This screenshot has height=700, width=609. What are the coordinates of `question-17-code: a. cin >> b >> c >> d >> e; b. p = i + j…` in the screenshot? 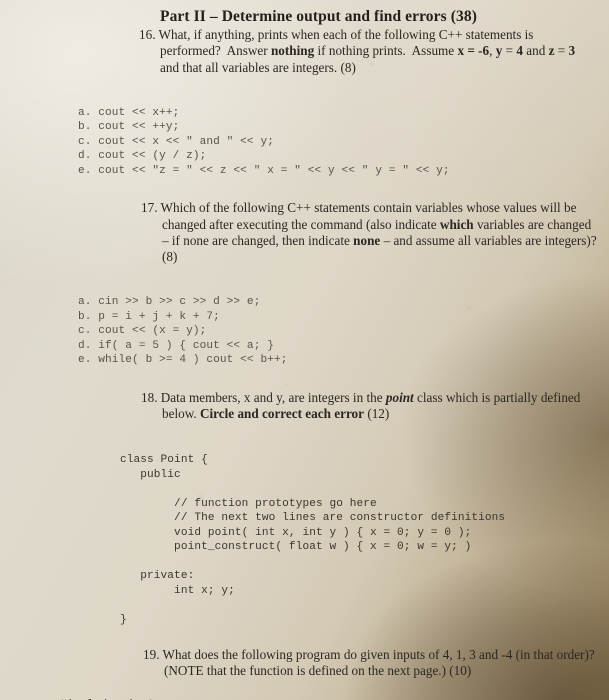 It's located at (183, 331).